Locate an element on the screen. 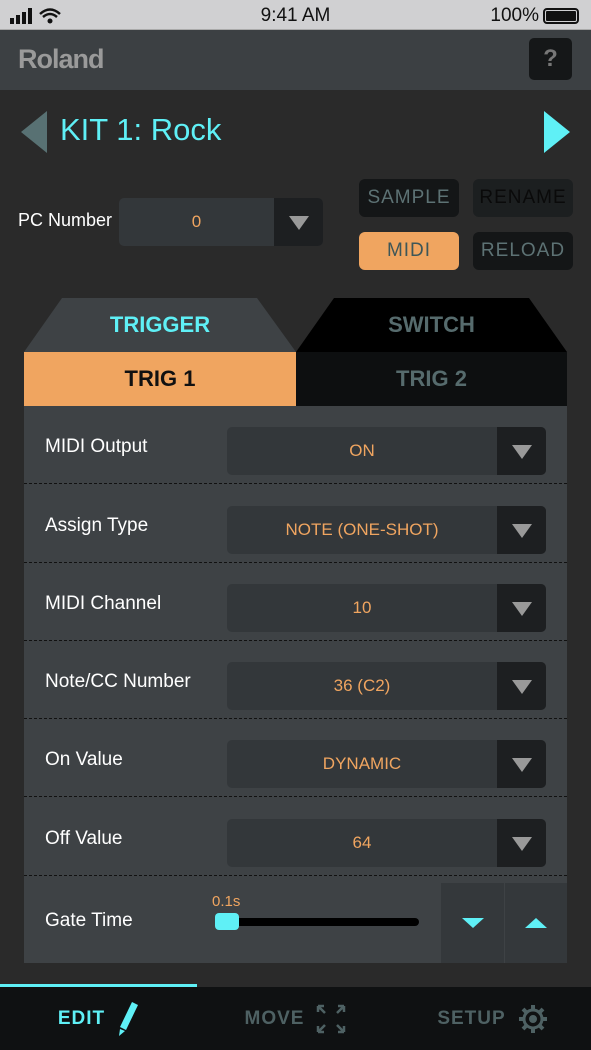 The width and height of the screenshot is (591, 1050). assign-type-dropdown: NOTE (ONE-SHOT) is located at coordinates (386, 530).